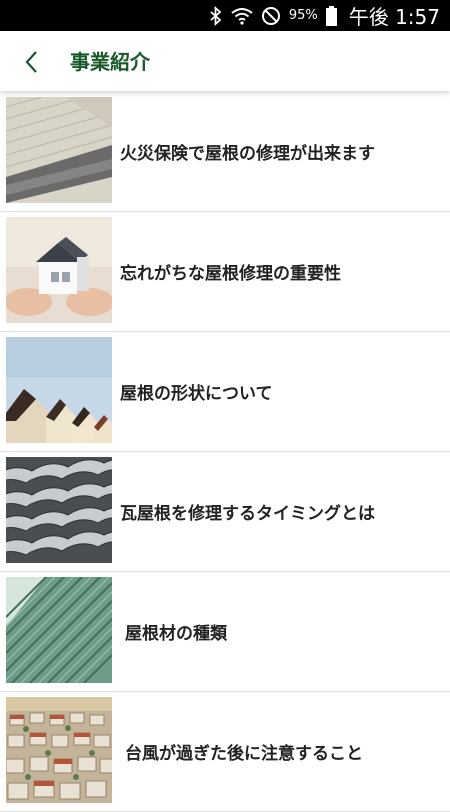 The width and height of the screenshot is (450, 812). I want to click on metal-roof-panels-image, so click(59, 630).